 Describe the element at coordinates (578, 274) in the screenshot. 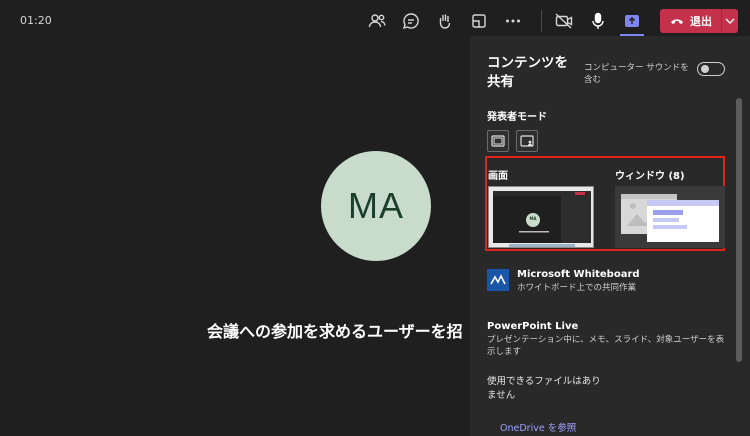

I see `whiteboard-title: Microsoft Whiteboard` at that location.